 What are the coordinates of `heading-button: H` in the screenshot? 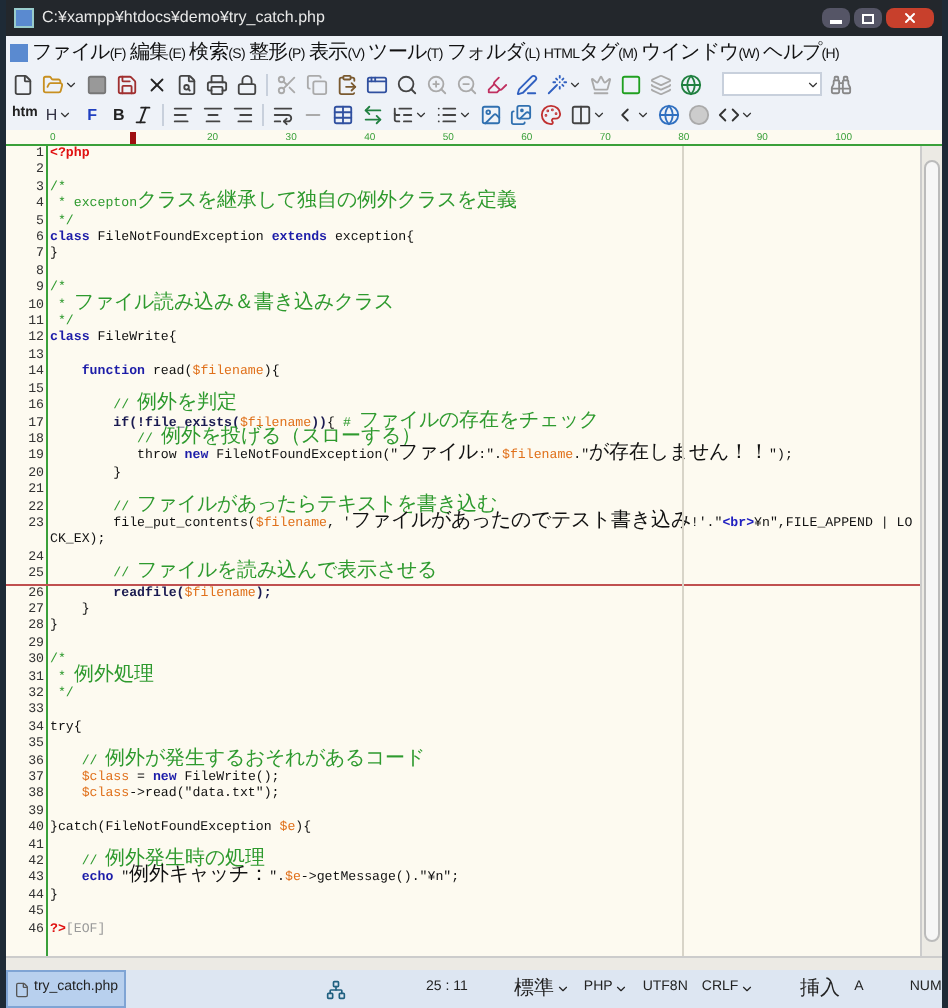 It's located at (51, 115).